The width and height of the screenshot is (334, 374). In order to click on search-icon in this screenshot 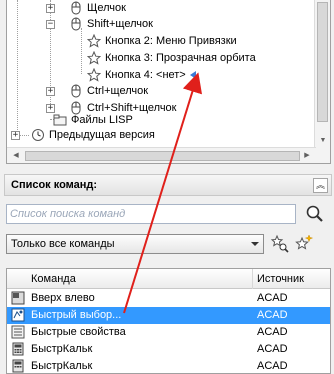, I will do `click(314, 213)`.